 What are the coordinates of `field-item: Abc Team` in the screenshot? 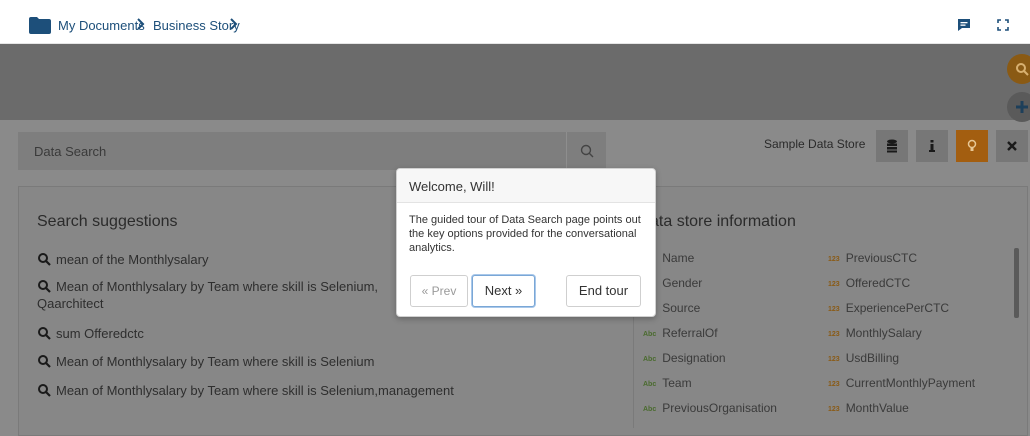 It's located at (667, 383).